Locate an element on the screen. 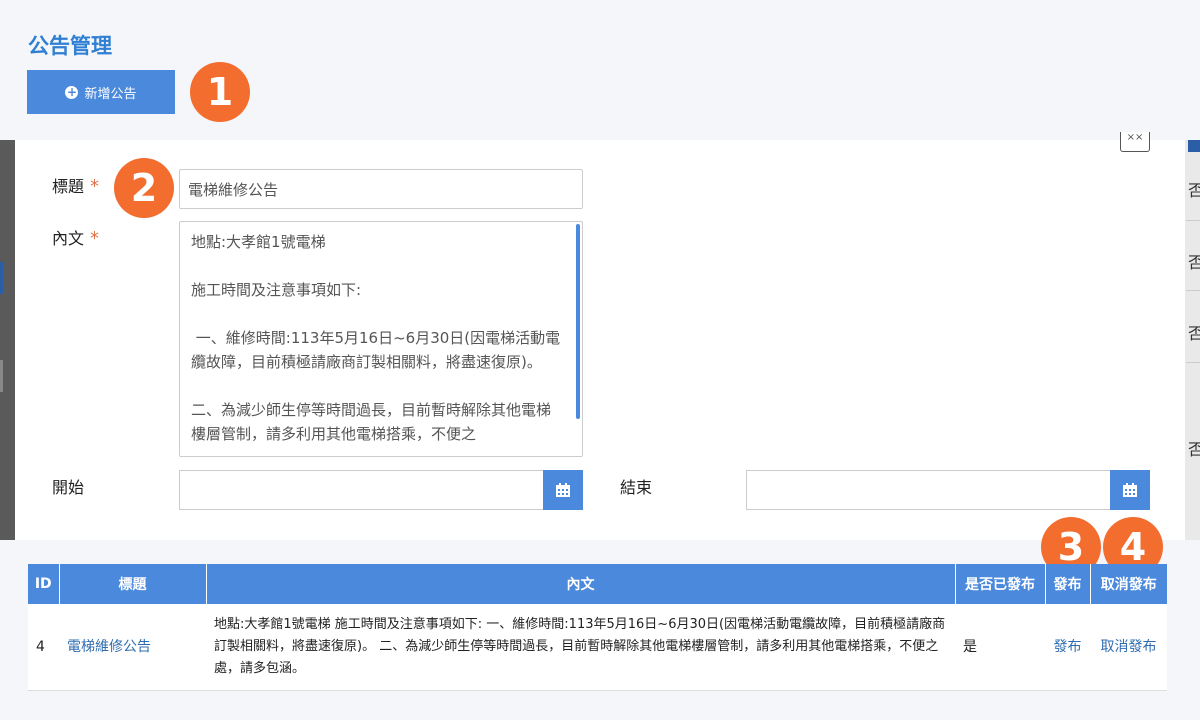  start-date-input is located at coordinates (361, 490).